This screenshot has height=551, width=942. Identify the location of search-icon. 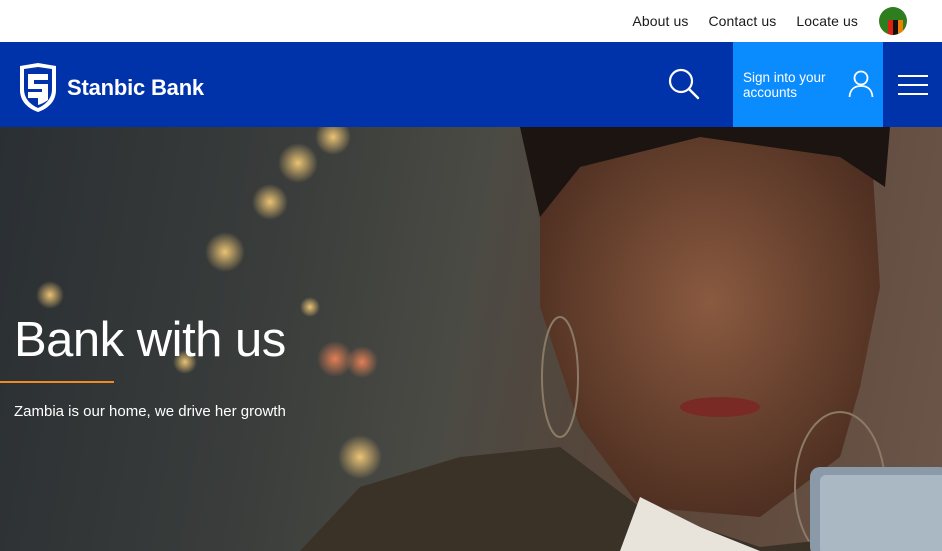
(684, 84).